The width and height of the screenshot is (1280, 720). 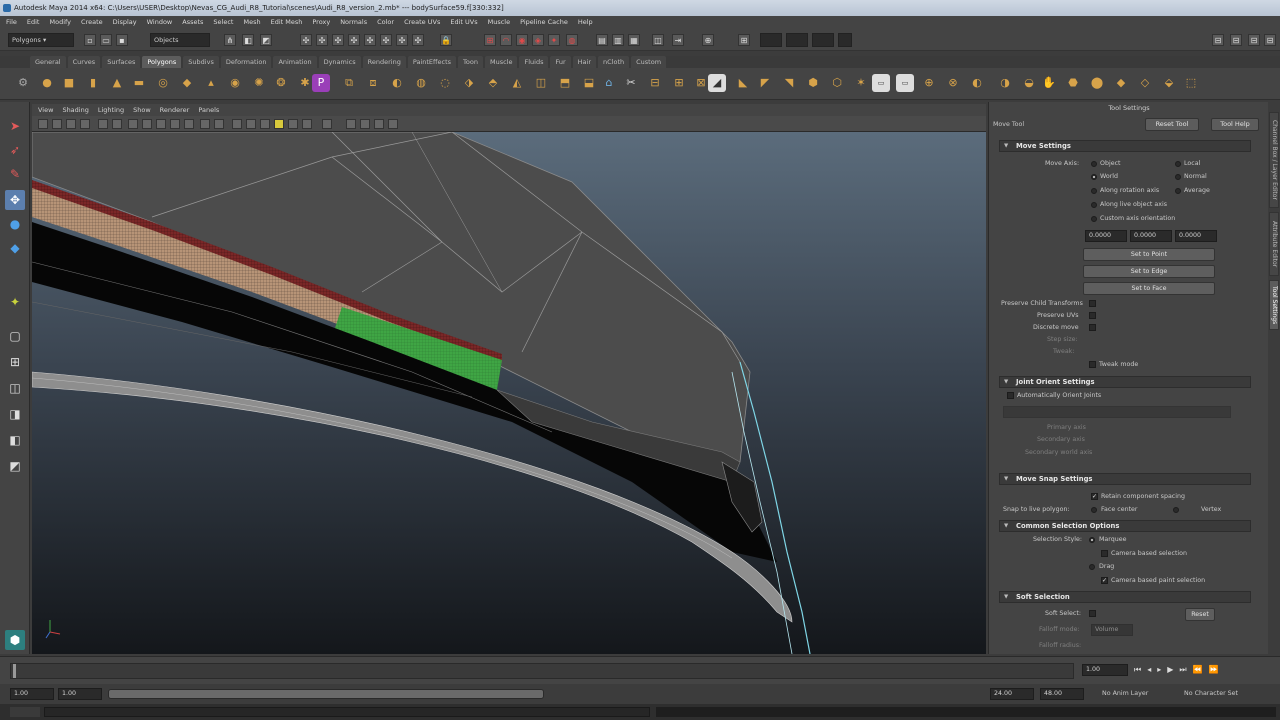 I want to click on poly-paint-icon: ✋, so click(x=1049, y=83).